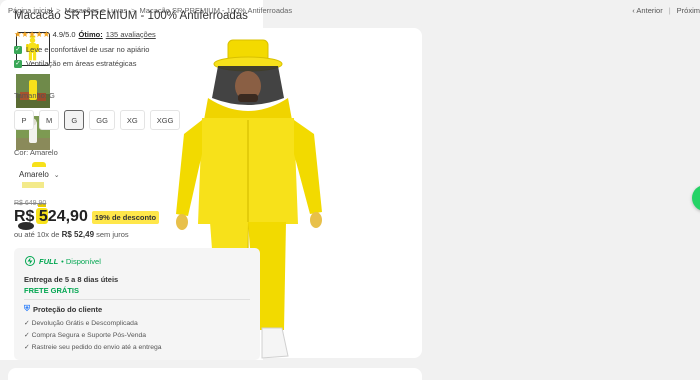  I want to click on size-option-xgg: XGG, so click(165, 120).